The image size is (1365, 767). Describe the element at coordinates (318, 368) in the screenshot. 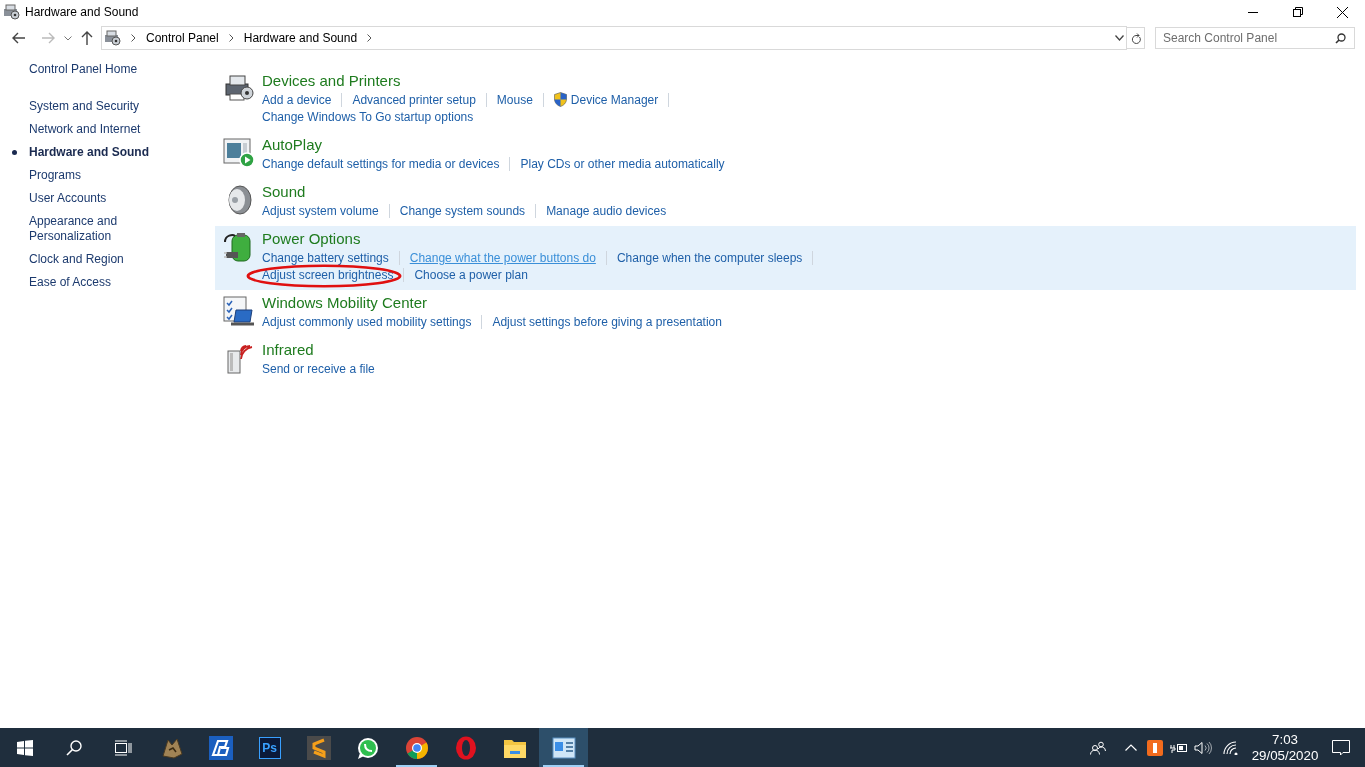

I see `link: Send or receive a file` at that location.